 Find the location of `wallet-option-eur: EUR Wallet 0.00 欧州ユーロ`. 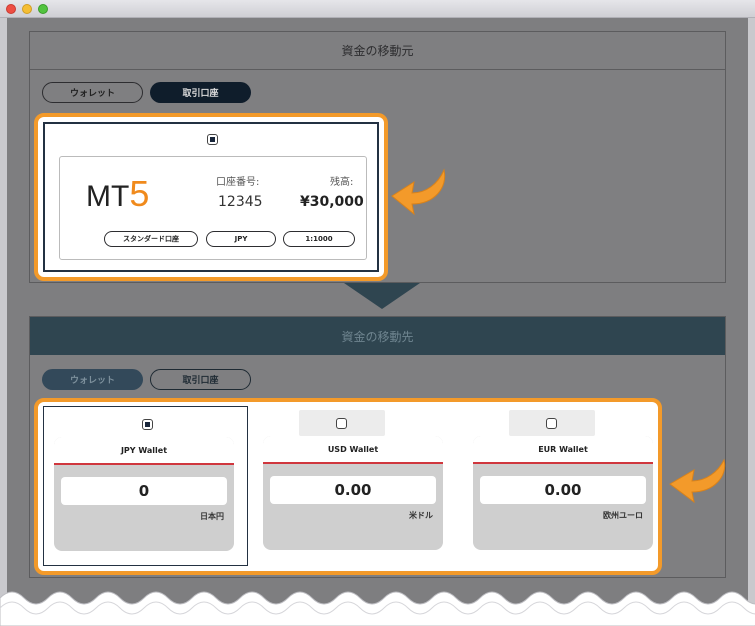

wallet-option-eur: EUR Wallet 0.00 欧州ユーロ is located at coordinates (565, 486).